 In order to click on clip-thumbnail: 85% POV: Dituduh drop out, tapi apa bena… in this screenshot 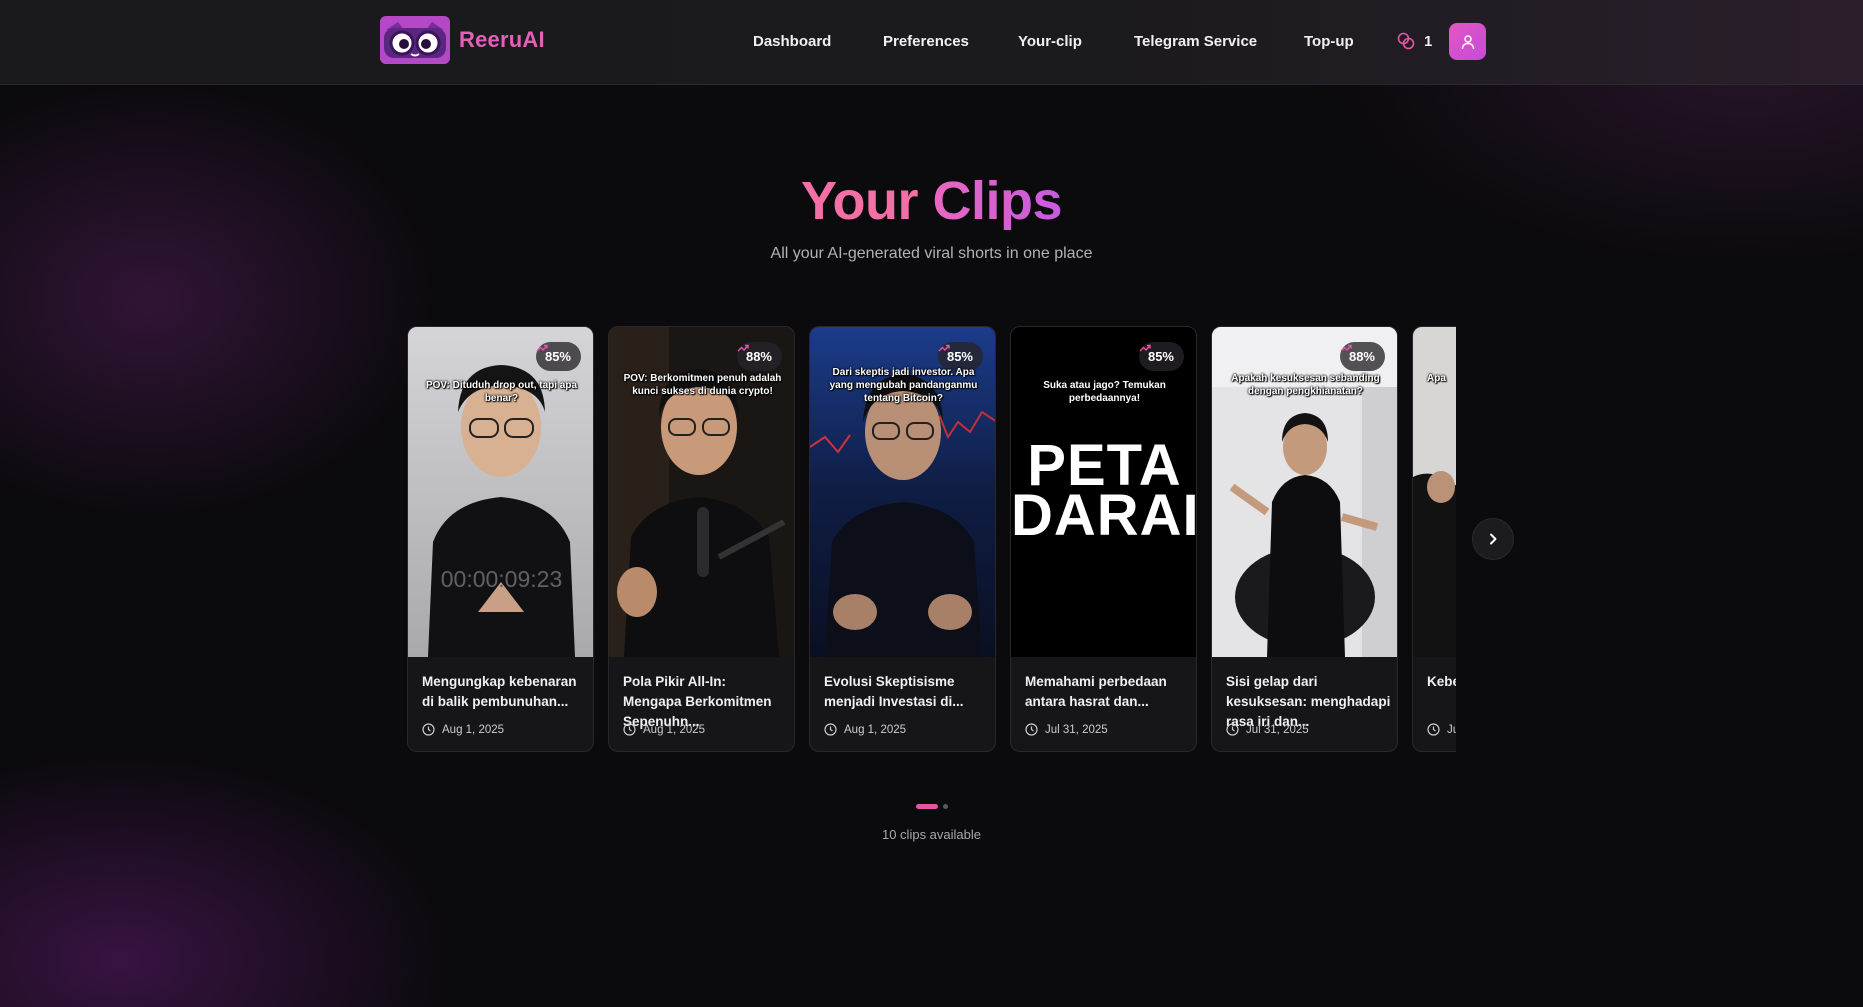, I will do `click(500, 492)`.